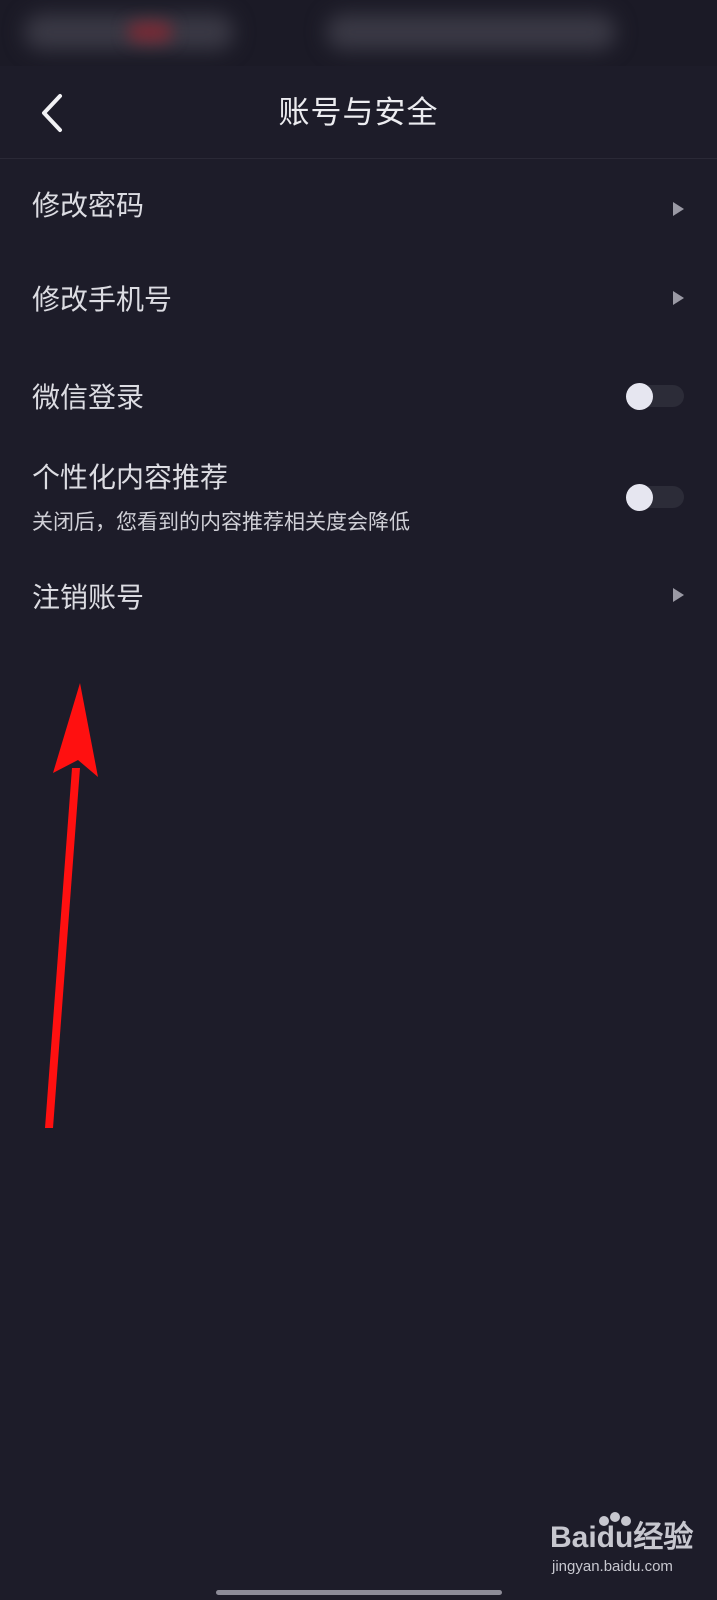 The image size is (717, 1600). I want to click on baidu-jingyan-watermark: Baidu经验 jingyan.baidu.com, so click(628, 1546).